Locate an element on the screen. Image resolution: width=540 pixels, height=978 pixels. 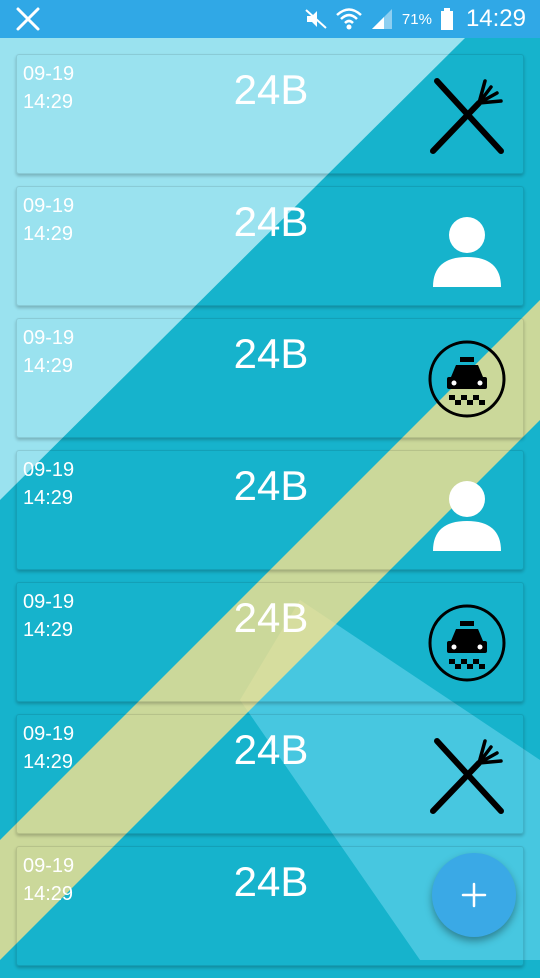
plus-icon is located at coordinates (474, 895).